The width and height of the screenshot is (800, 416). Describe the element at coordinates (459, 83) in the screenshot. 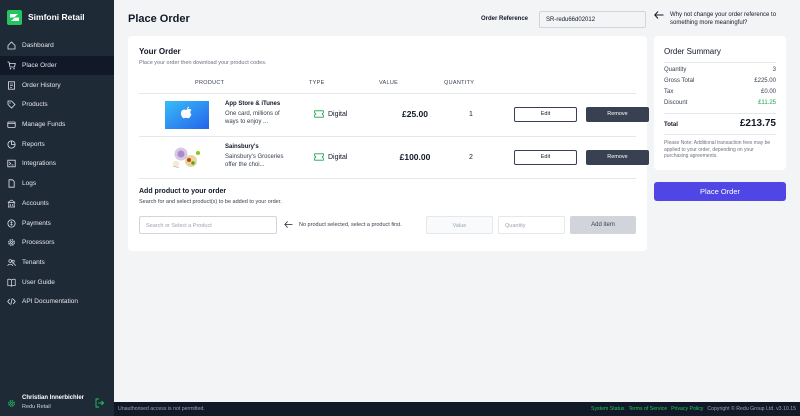

I see `column-header-quantity: QUANTITY` at that location.